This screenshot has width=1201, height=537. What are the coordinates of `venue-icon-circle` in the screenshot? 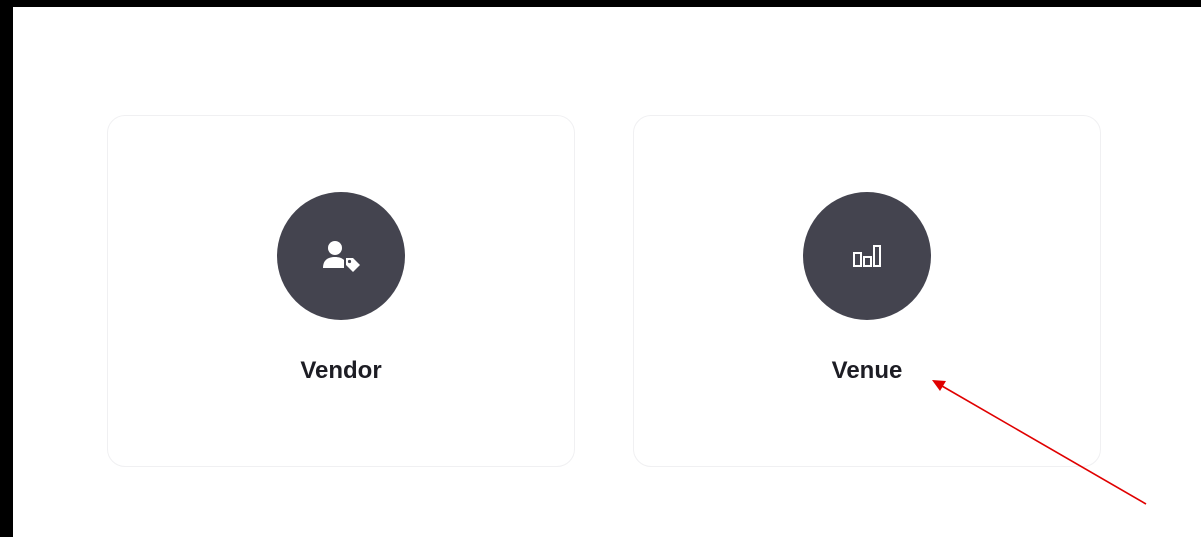 It's located at (867, 256).